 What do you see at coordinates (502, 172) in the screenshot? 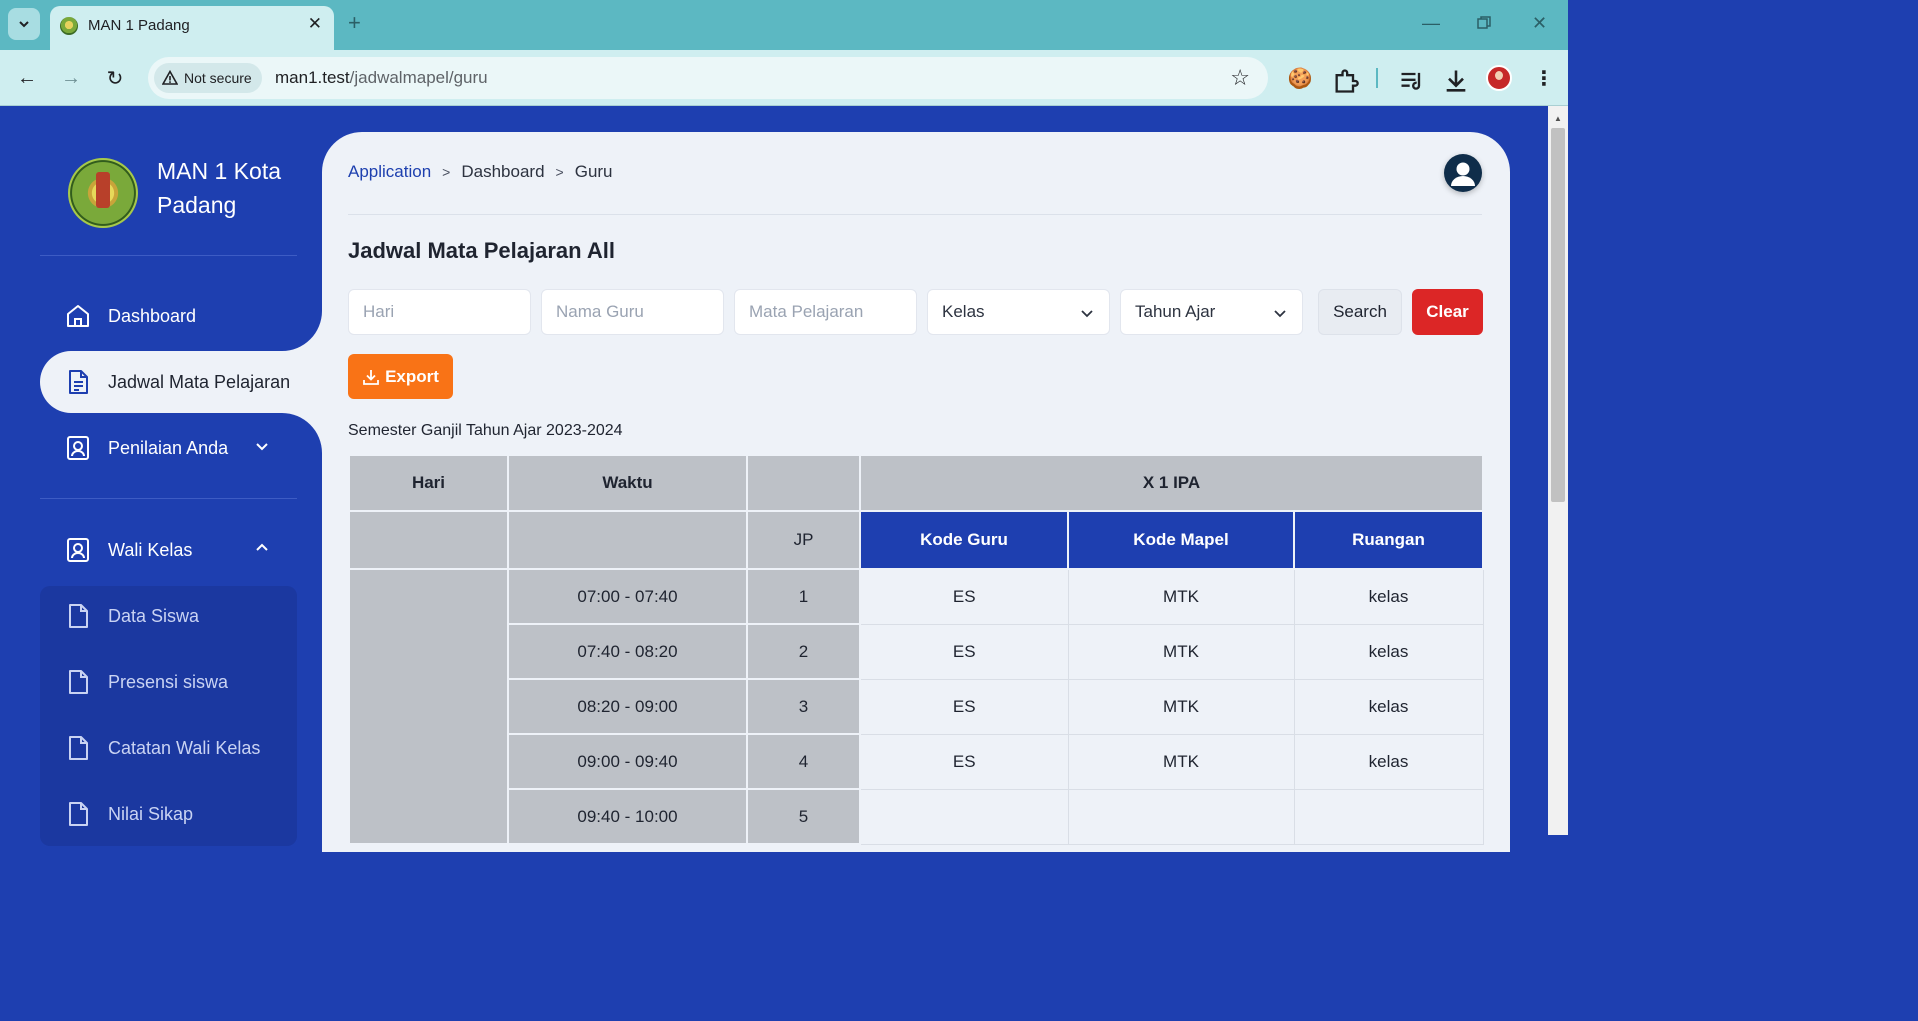
I see `breadcrumb-dashboard: Dashboard` at bounding box center [502, 172].